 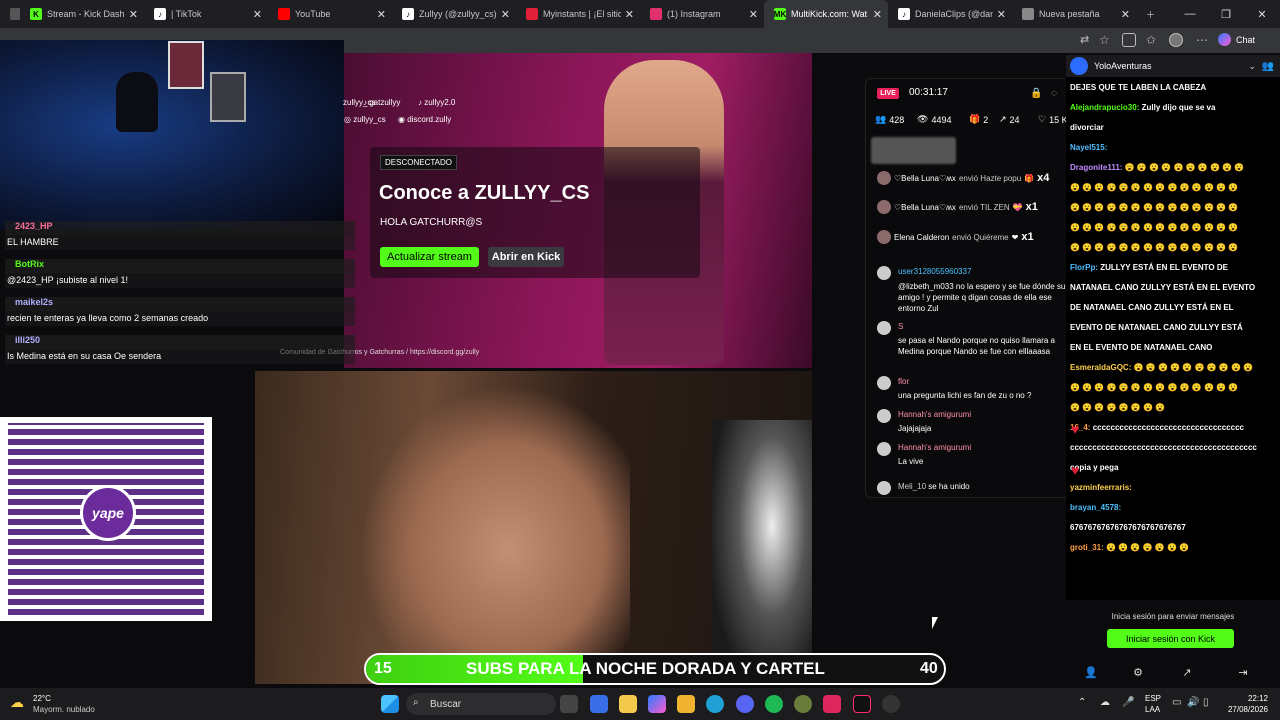 I want to click on new-tab-button: ＋, so click(x=1148, y=14).